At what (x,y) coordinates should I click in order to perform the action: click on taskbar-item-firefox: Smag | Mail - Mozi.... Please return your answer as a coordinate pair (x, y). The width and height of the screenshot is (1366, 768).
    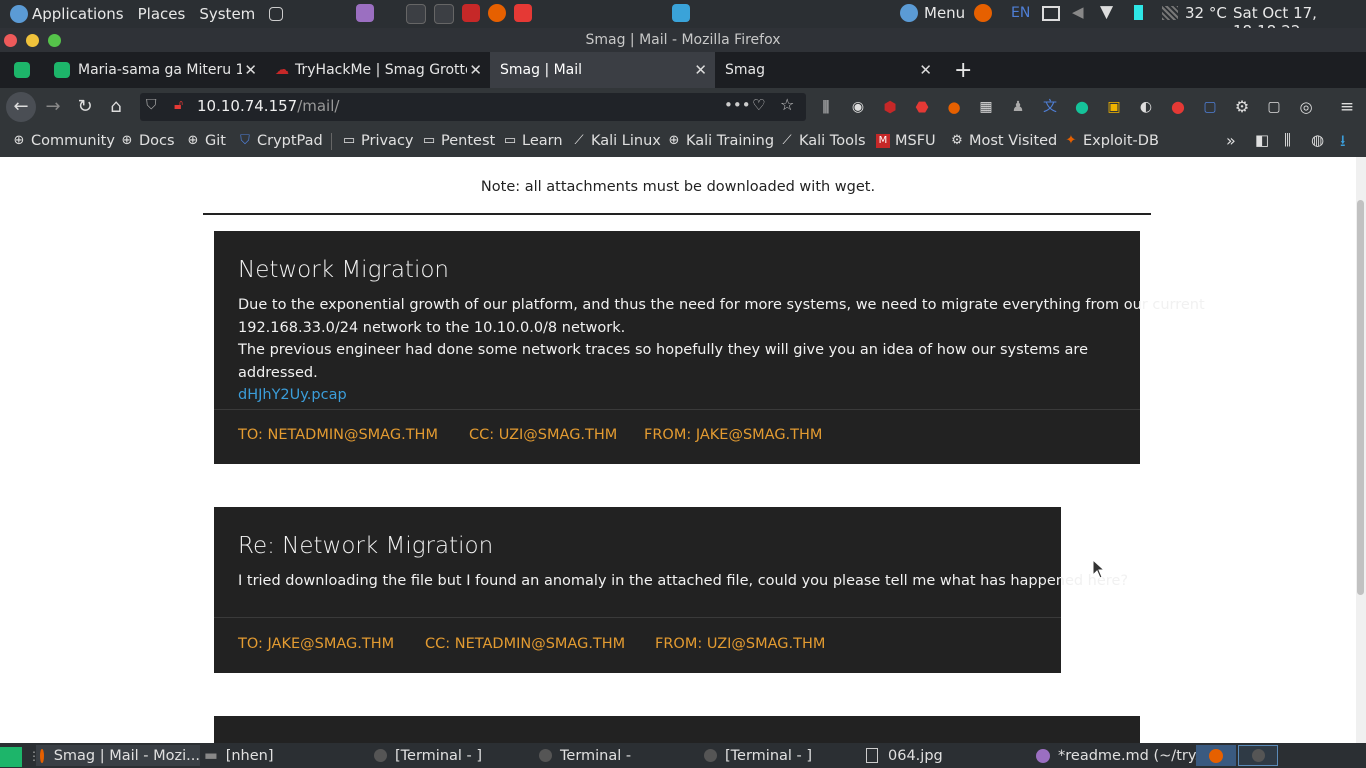
    Looking at the image, I should click on (118, 755).